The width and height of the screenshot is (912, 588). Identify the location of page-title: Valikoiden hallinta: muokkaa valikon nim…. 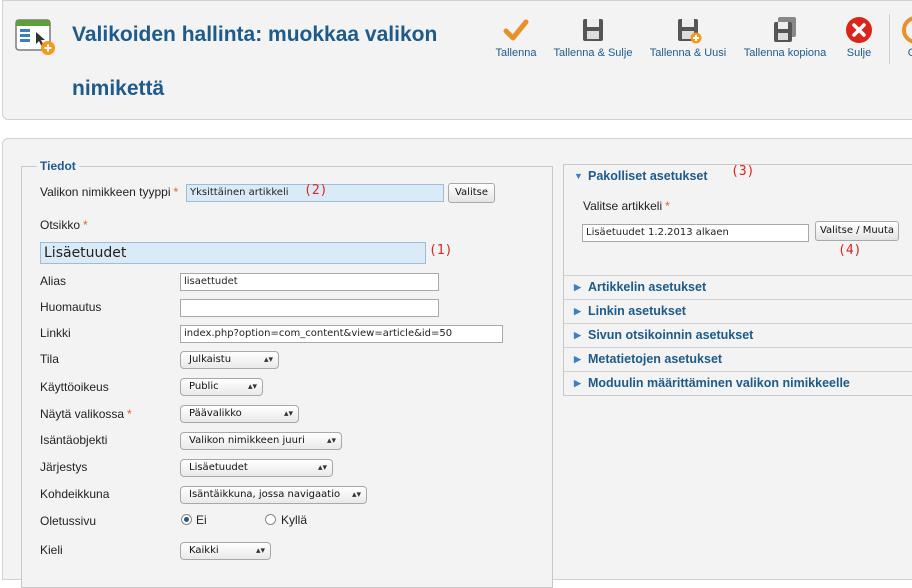
(255, 61).